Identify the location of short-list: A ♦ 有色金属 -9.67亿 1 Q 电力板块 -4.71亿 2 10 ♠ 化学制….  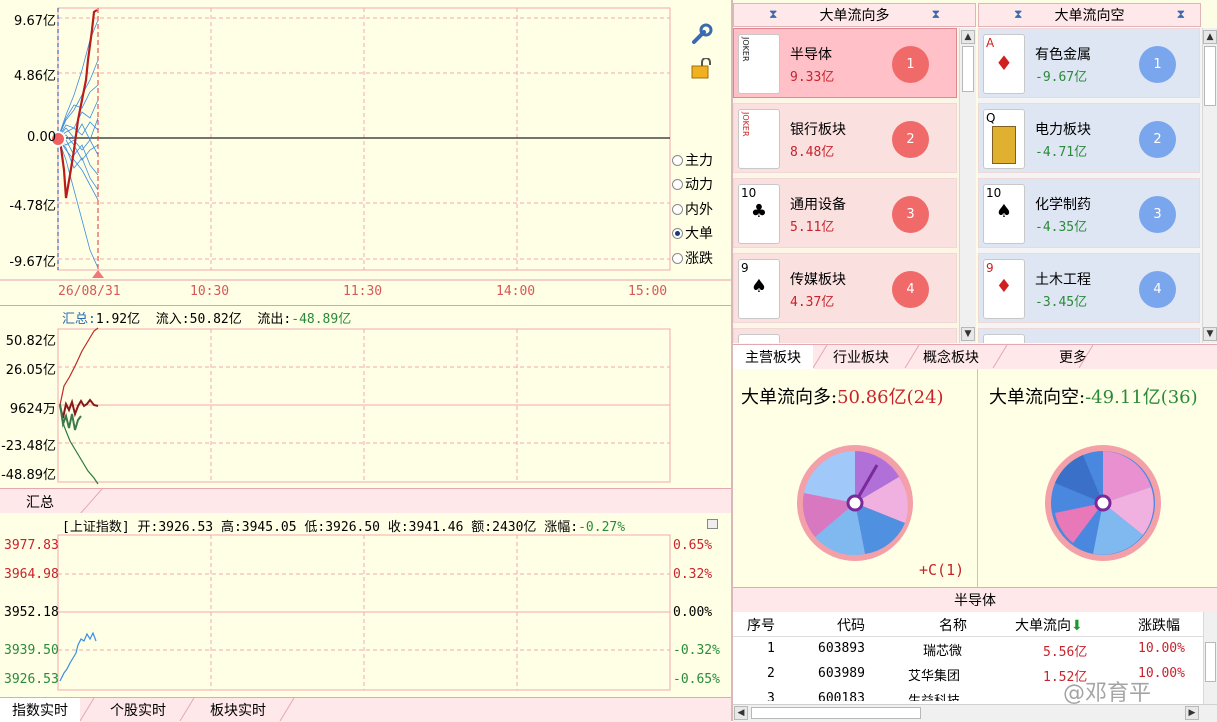
(1090, 185).